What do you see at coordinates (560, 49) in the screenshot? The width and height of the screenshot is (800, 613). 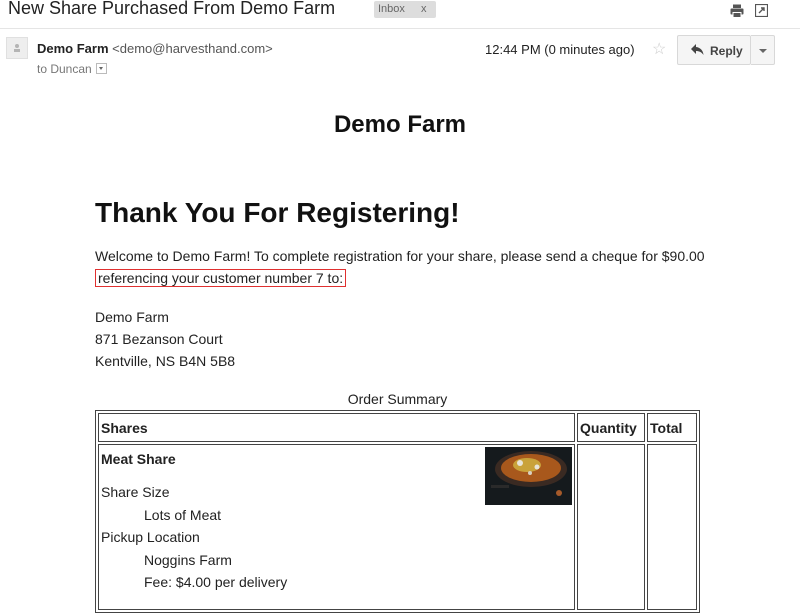 I see `email-timestamp: 12:44 PM (0 minutes ago)` at bounding box center [560, 49].